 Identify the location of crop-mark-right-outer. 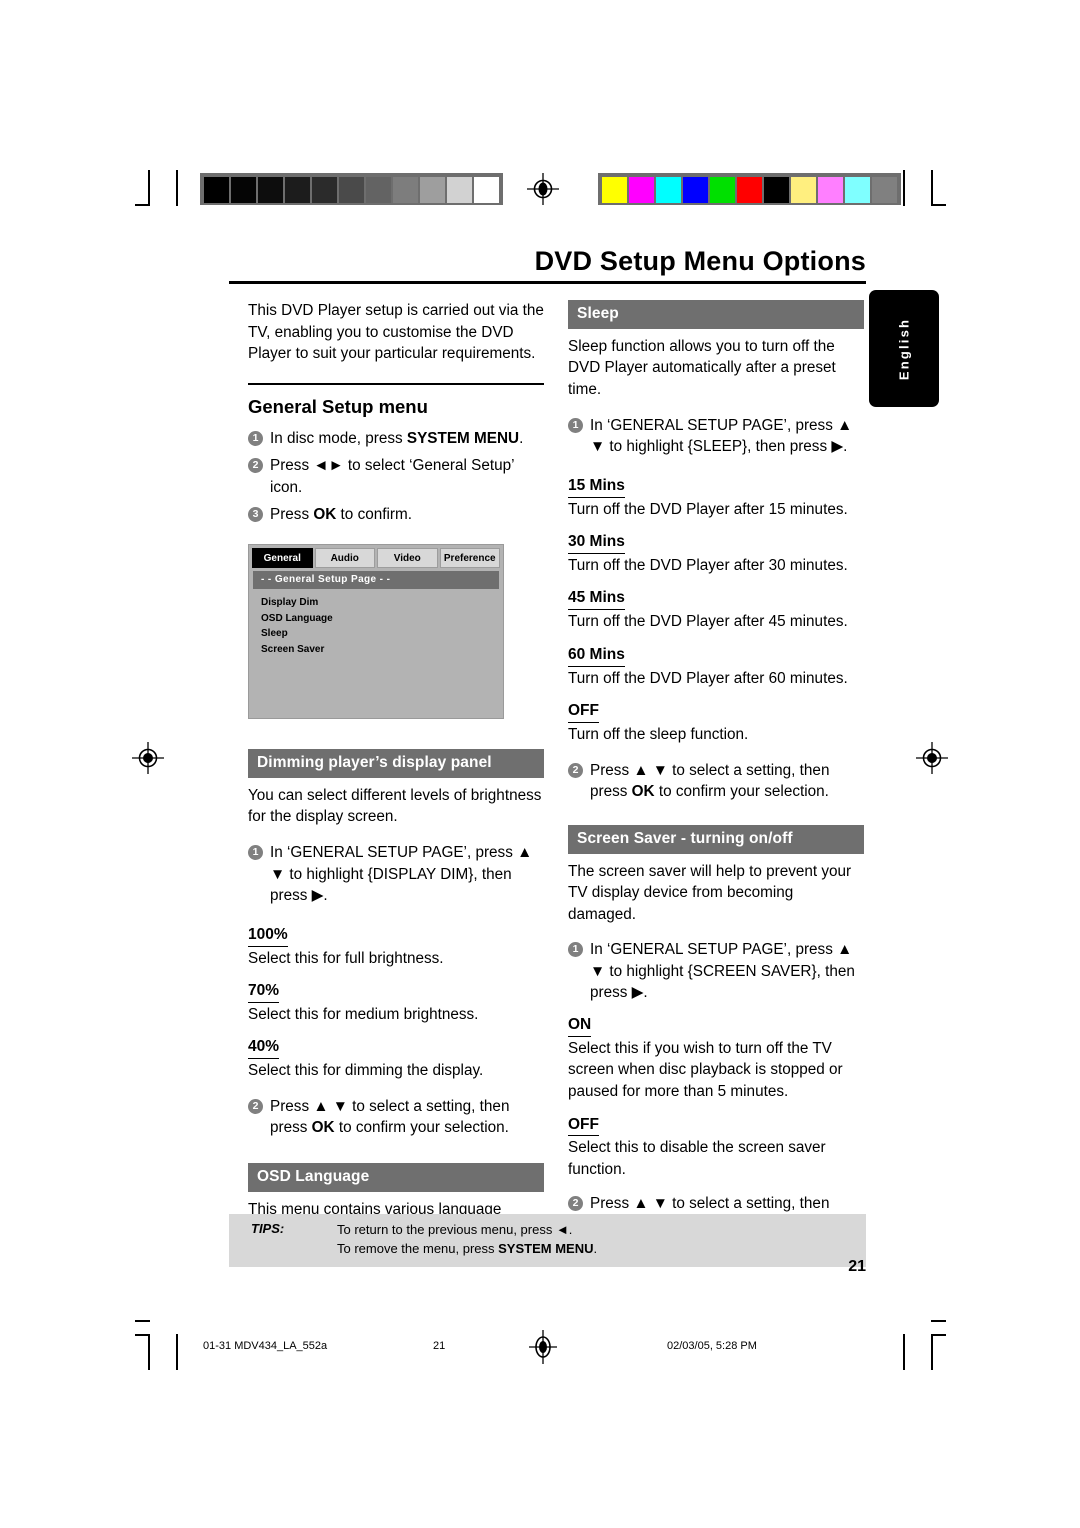
(932, 188).